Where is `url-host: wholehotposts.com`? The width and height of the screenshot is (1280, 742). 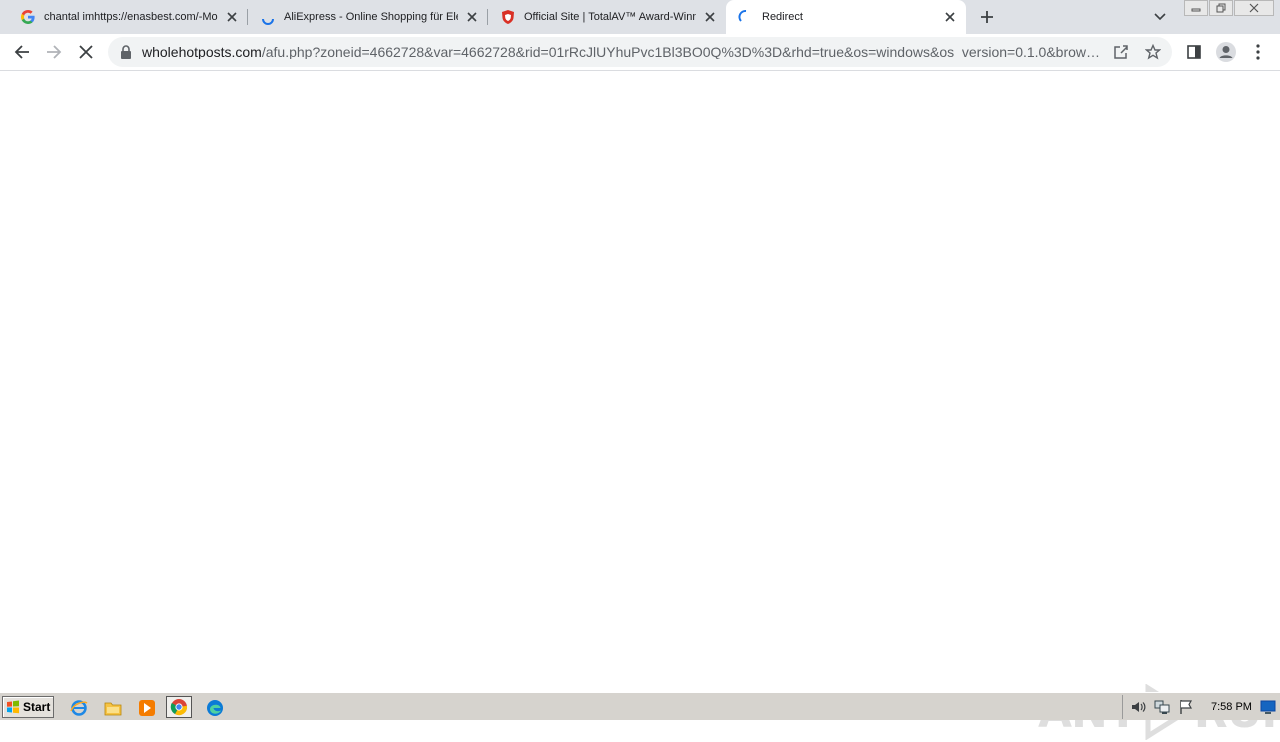
url-host: wholehotposts.com is located at coordinates (202, 52).